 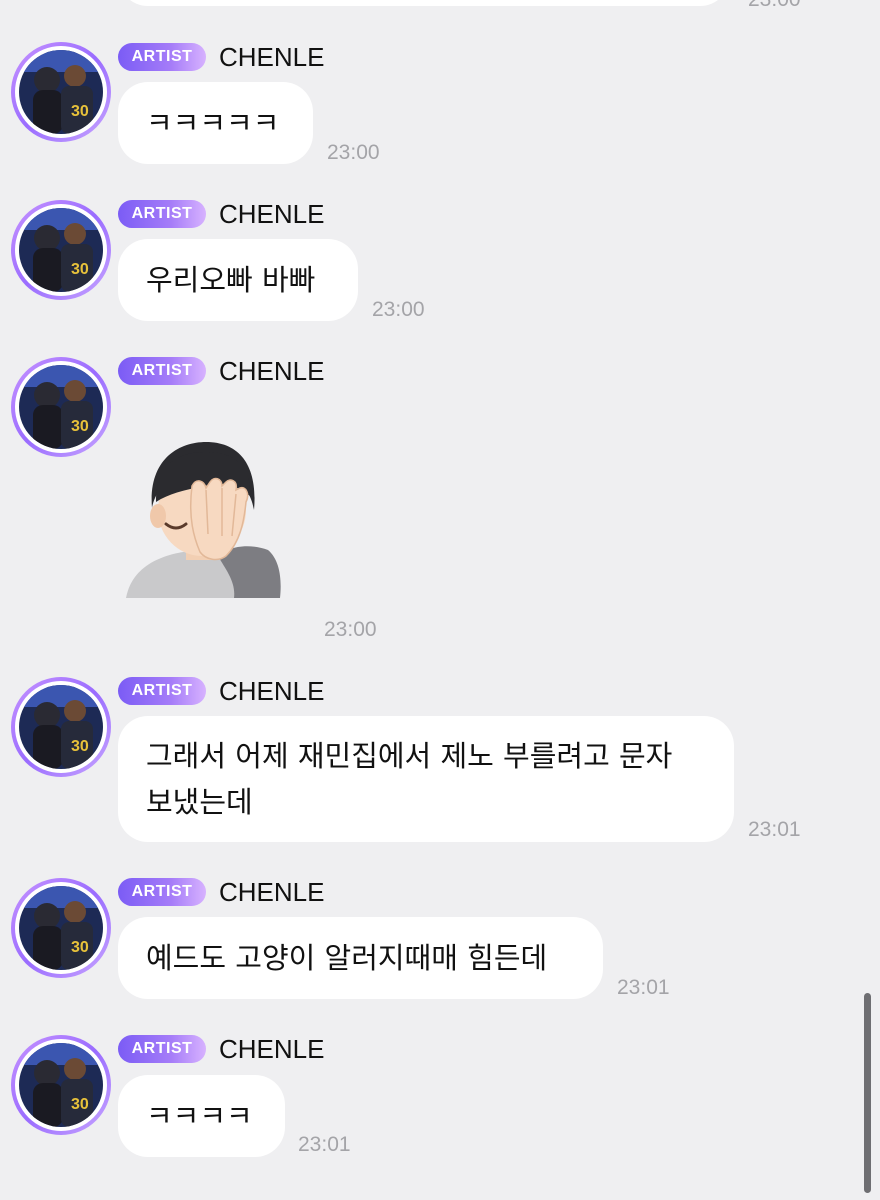 I want to click on message-timestamp-partial: 23:00, so click(x=774, y=6).